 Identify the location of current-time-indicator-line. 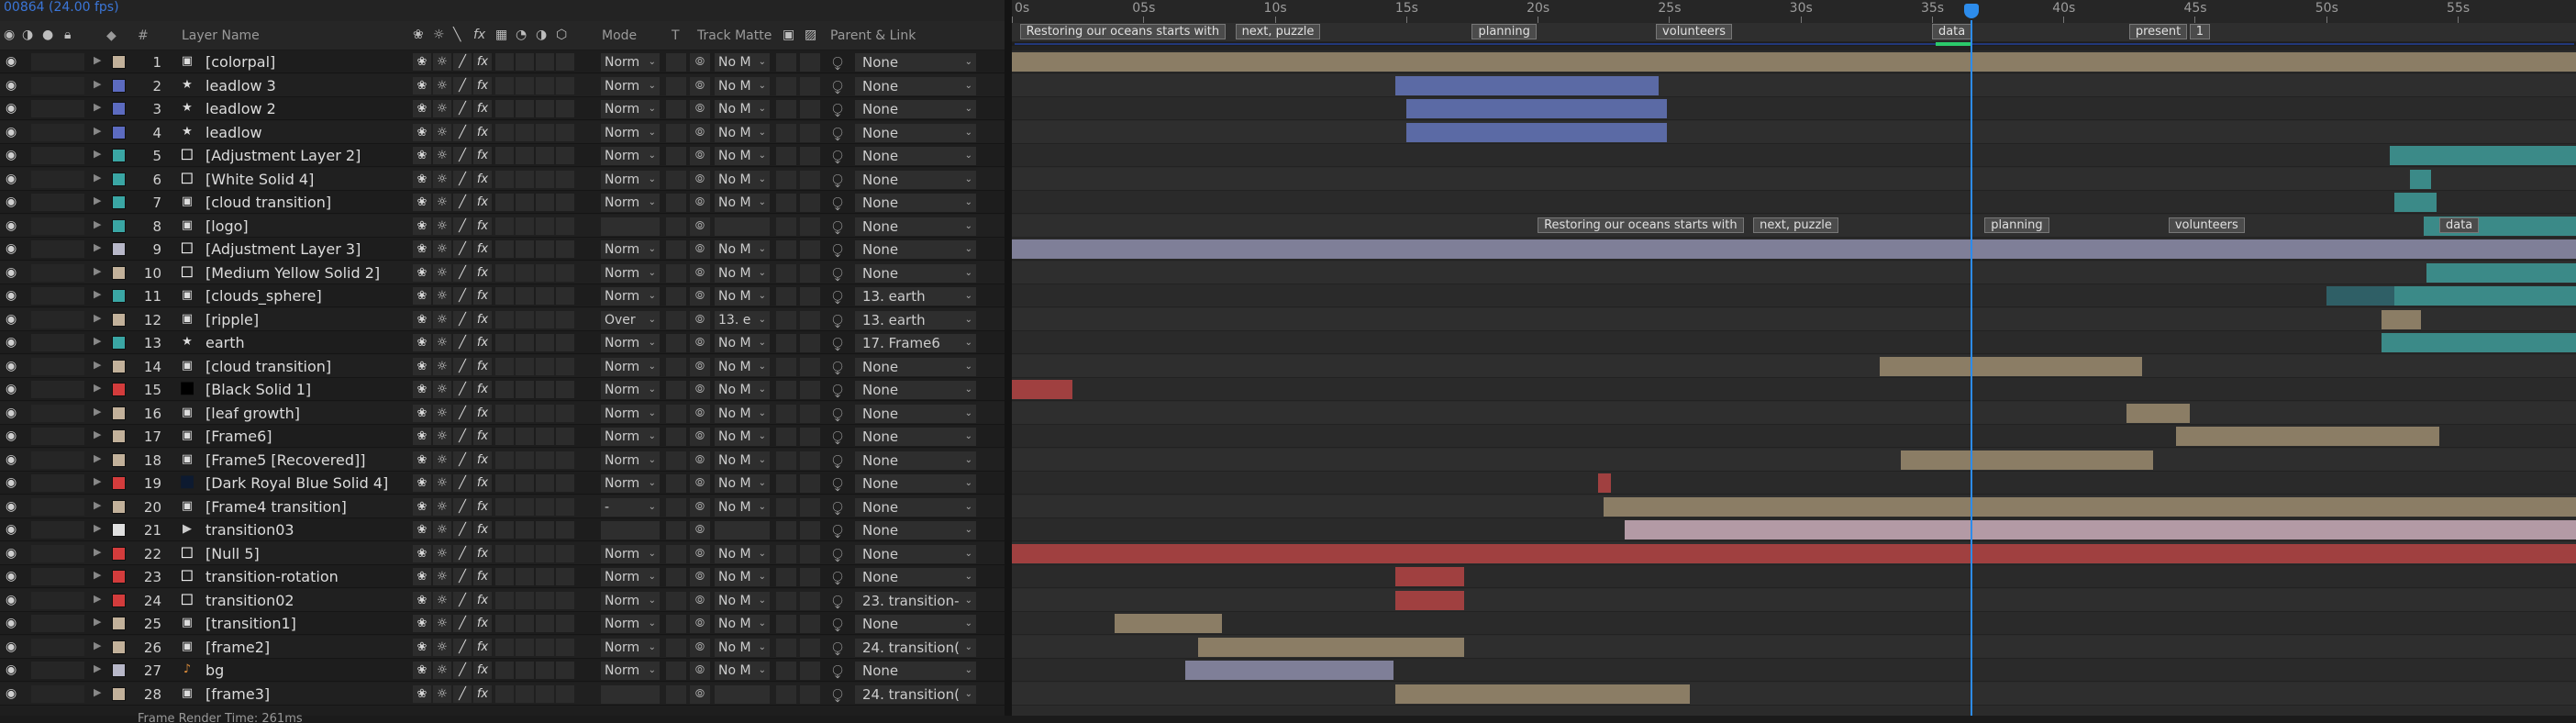
(1971, 371).